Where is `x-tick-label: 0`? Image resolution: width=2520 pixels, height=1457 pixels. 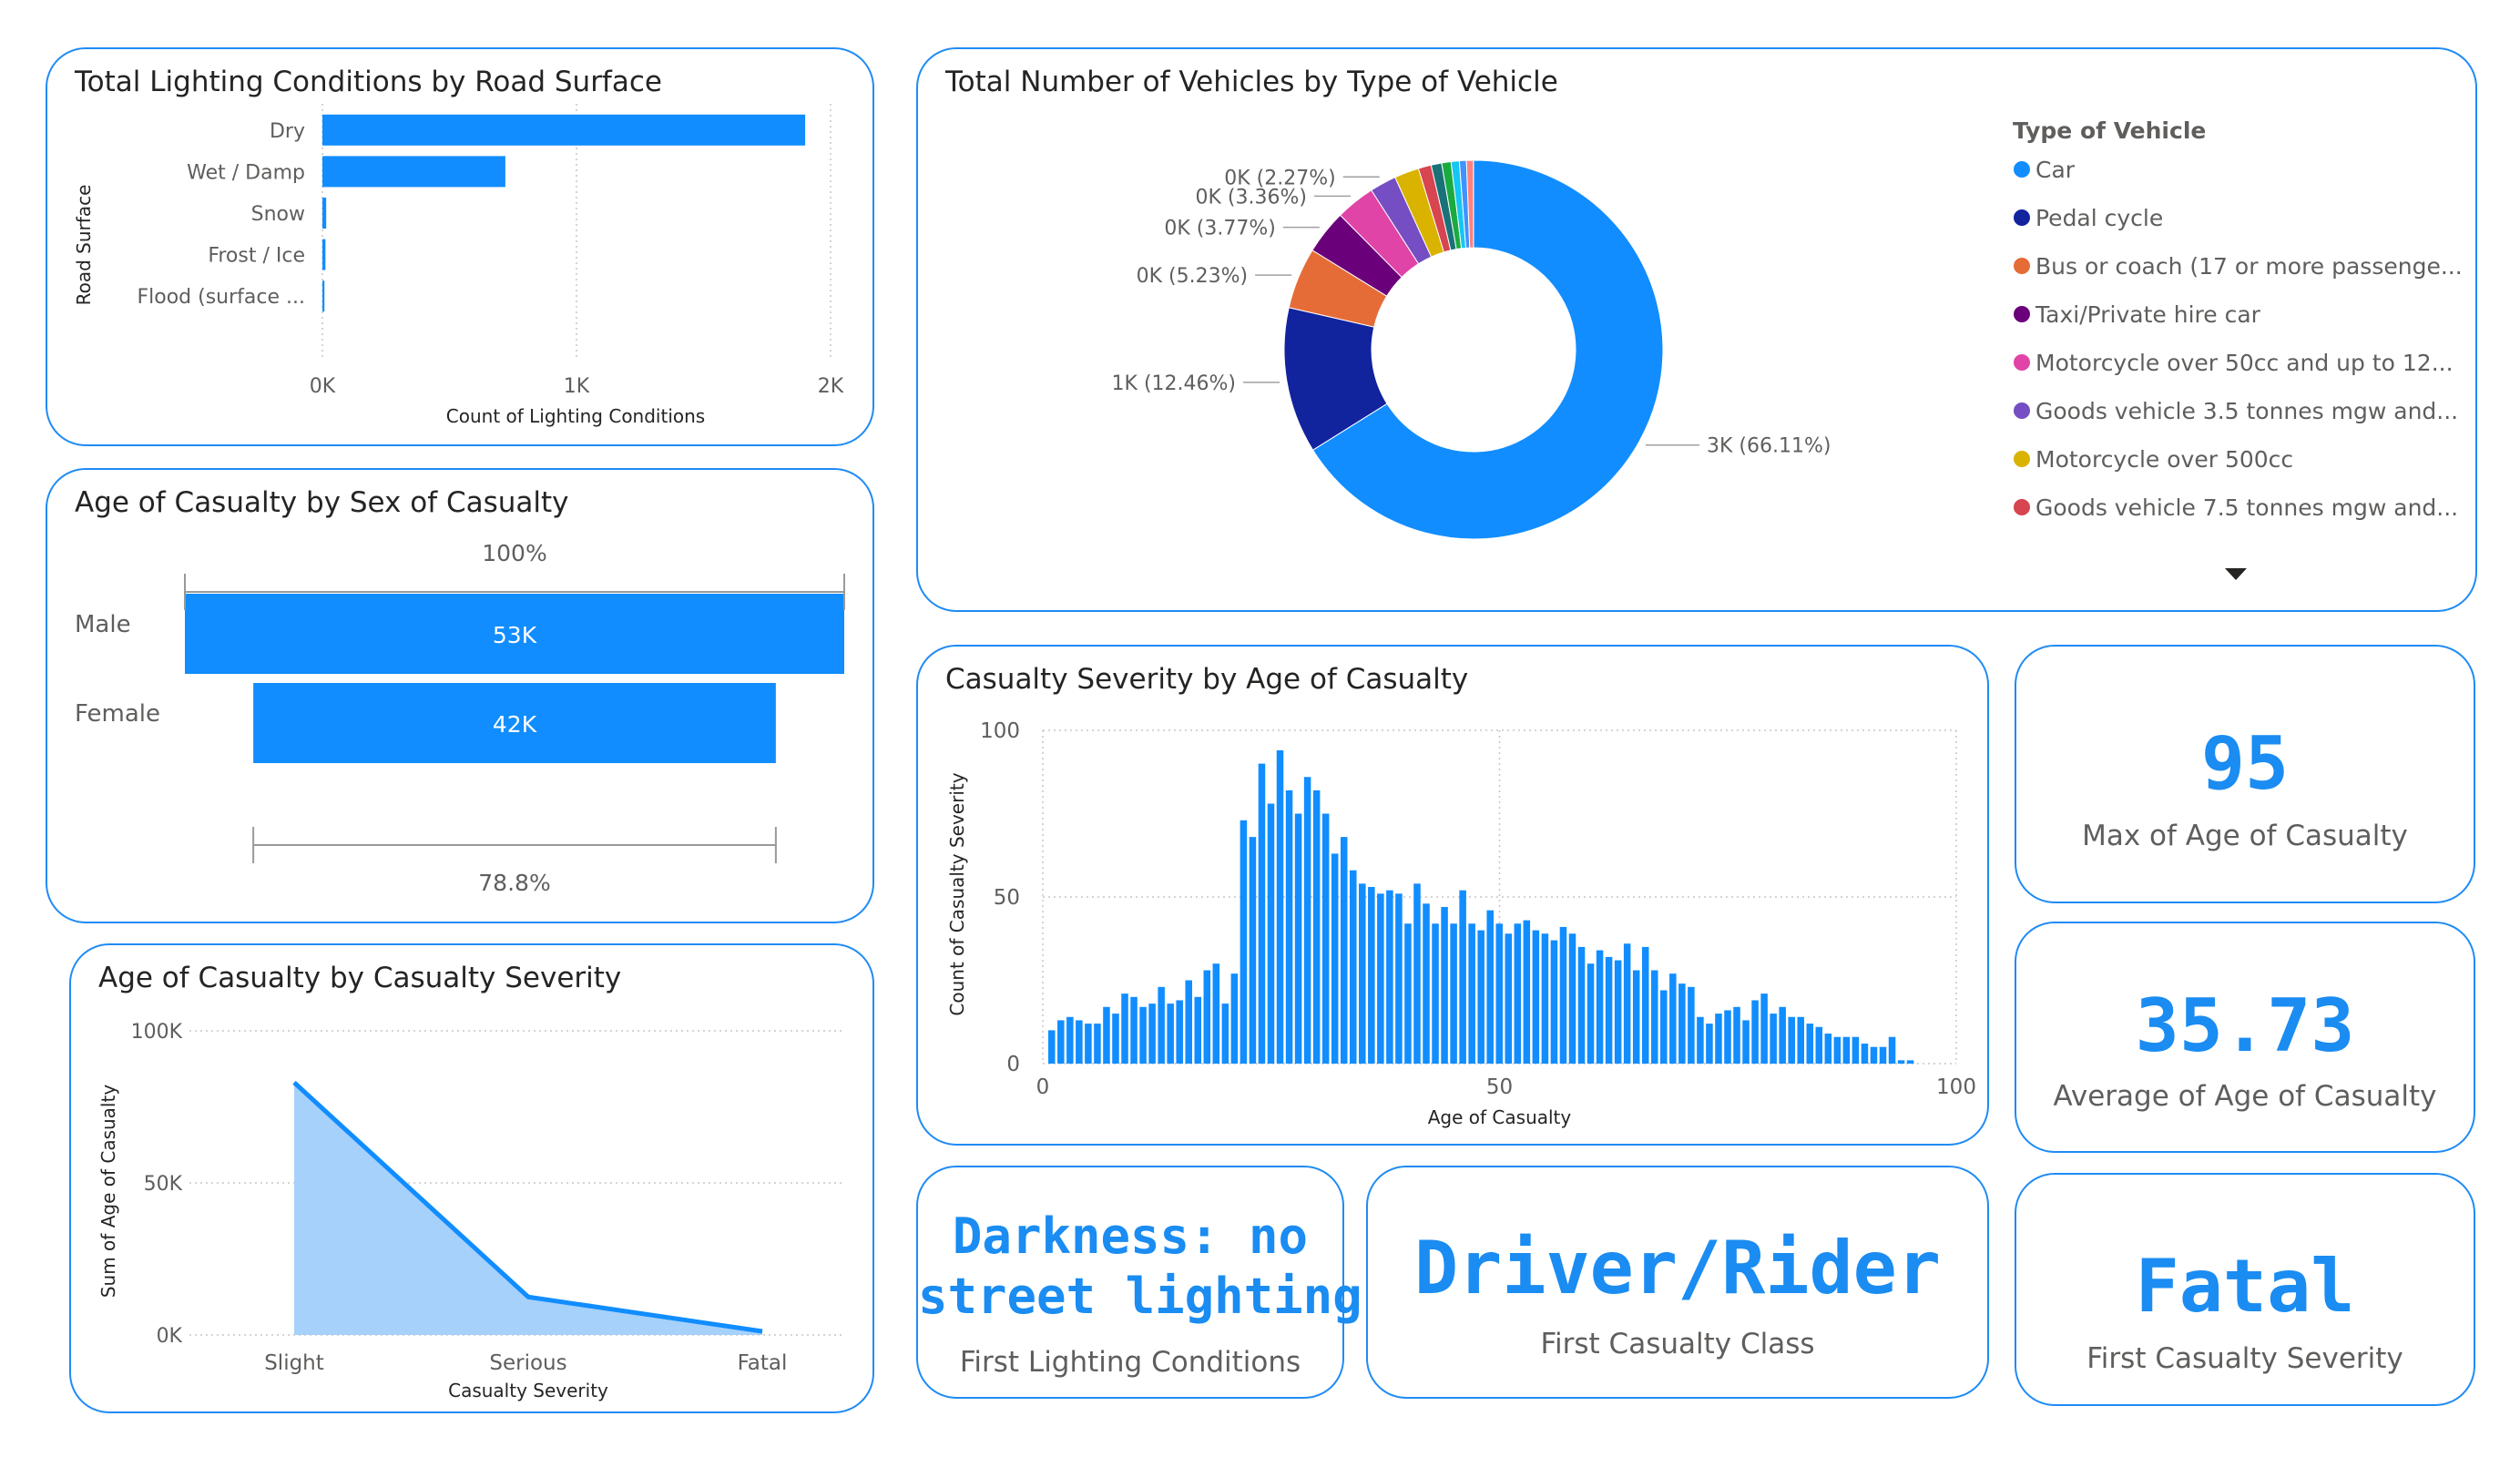 x-tick-label: 0 is located at coordinates (1043, 1087).